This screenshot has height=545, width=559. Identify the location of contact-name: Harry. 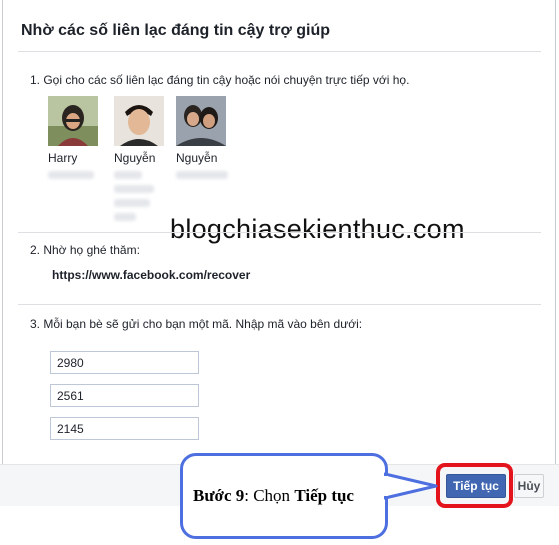
(63, 158).